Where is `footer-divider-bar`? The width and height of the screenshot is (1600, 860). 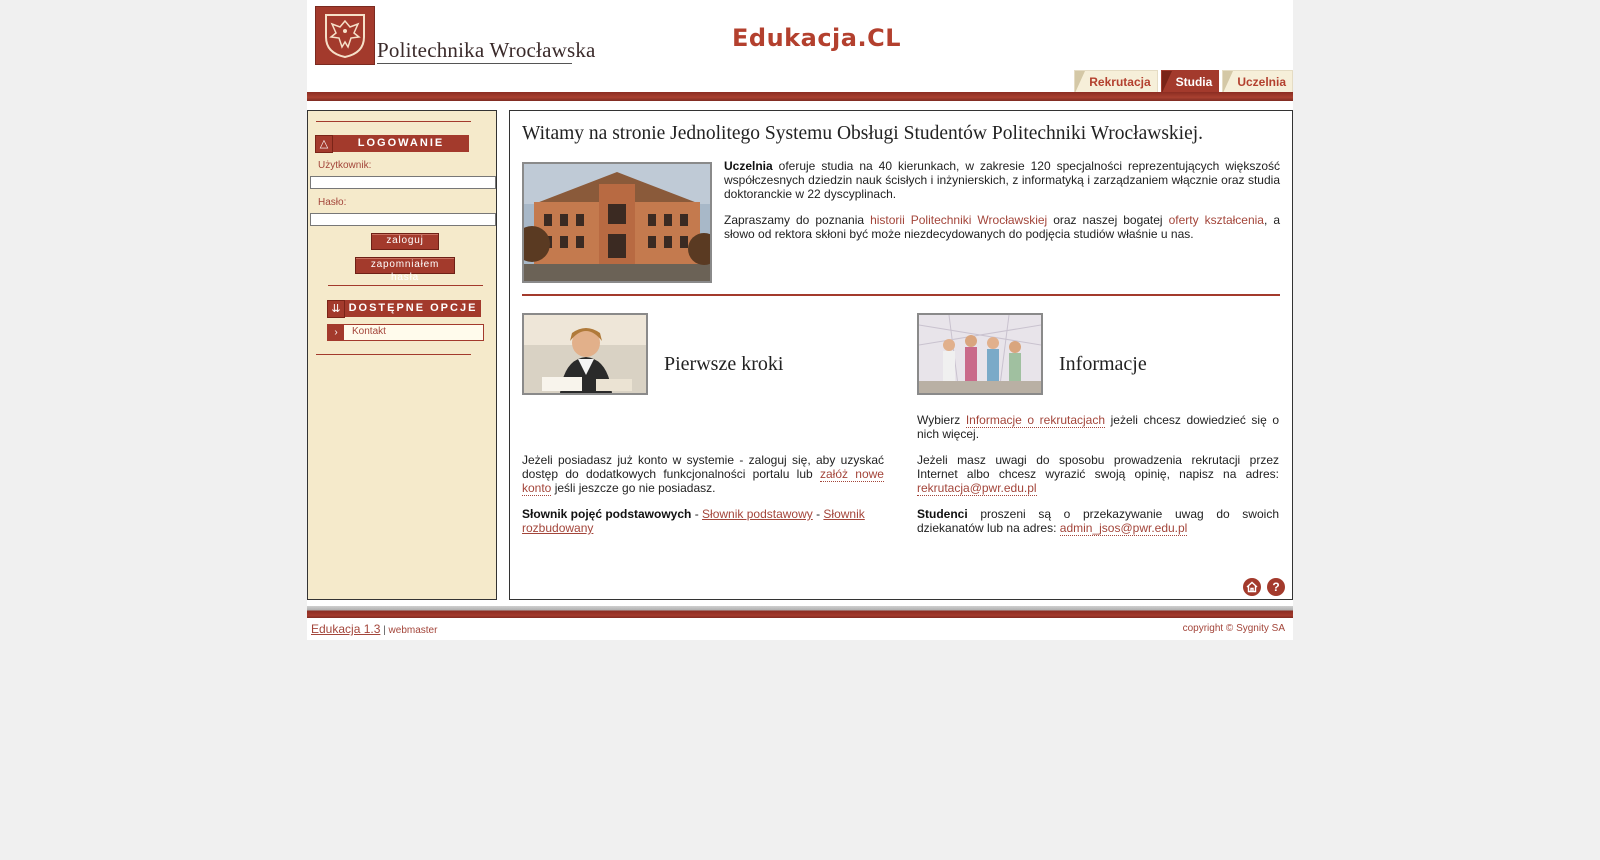 footer-divider-bar is located at coordinates (800, 612).